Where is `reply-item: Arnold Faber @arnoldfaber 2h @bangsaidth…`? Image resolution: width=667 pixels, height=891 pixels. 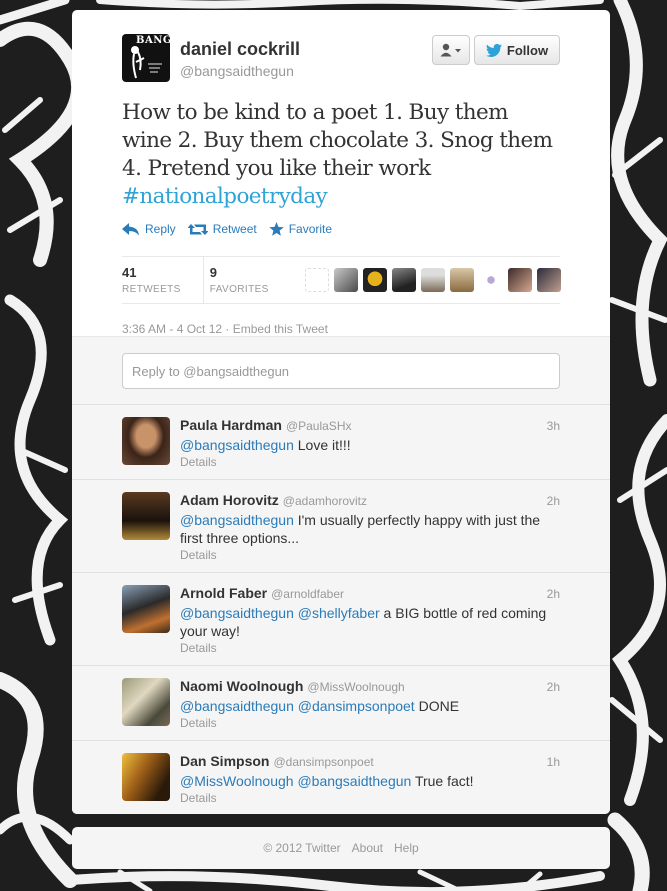
reply-item: Arnold Faber @arnoldfaber 2h @bangsaidth… is located at coordinates (341, 618).